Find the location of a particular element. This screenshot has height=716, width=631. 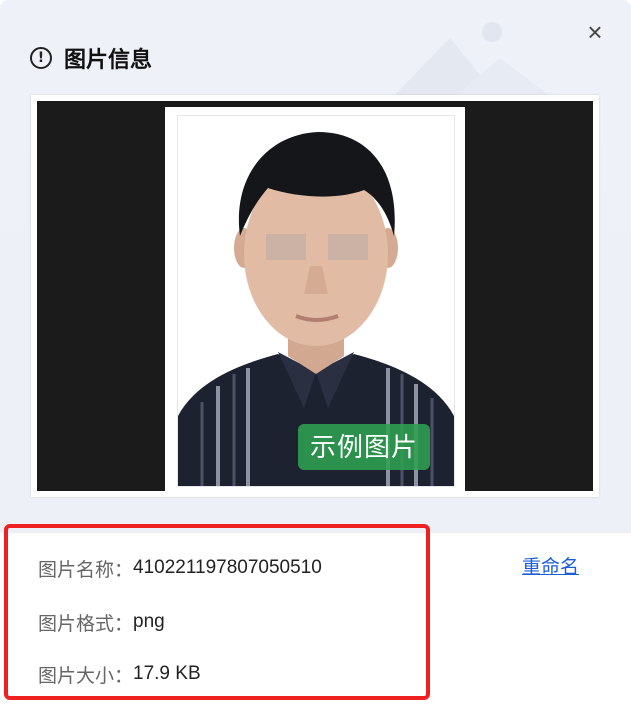

info-icon: ! is located at coordinates (41, 58).